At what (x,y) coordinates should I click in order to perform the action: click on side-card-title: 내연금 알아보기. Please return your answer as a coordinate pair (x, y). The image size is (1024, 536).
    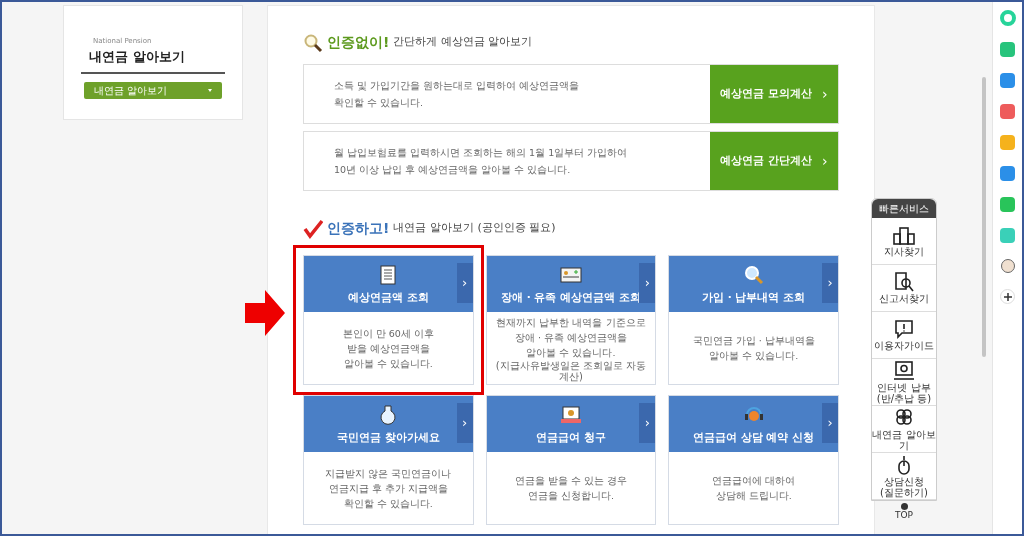
    Looking at the image, I should click on (153, 60).